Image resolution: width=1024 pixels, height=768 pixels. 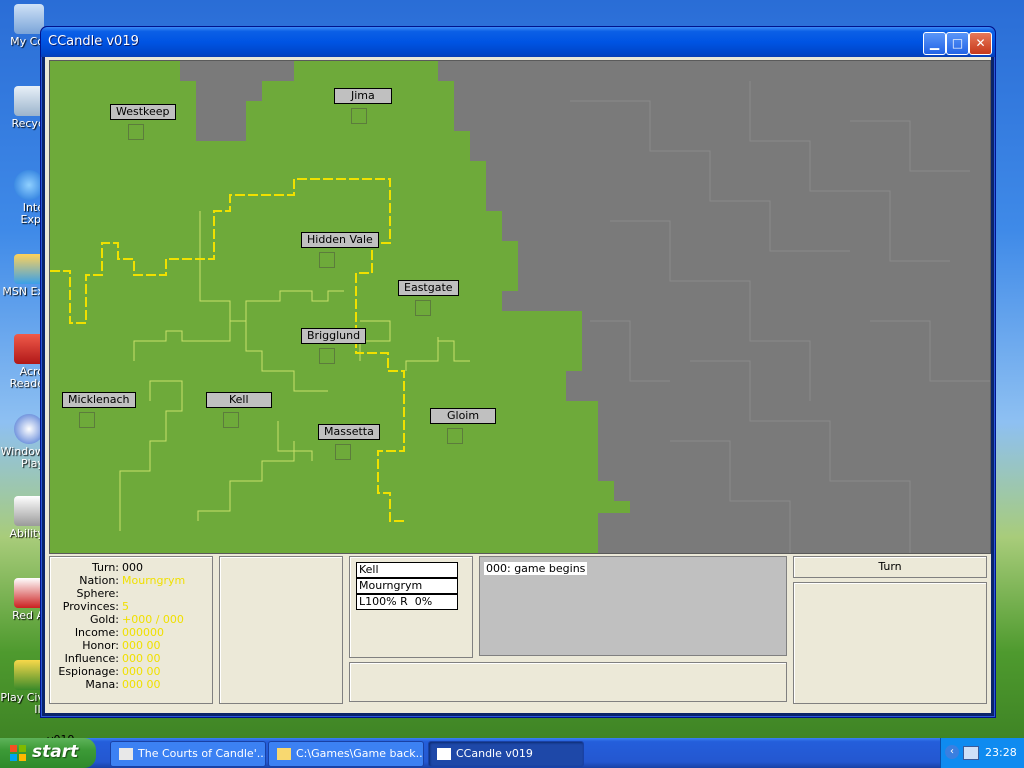 What do you see at coordinates (141, 658) in the screenshot?
I see `influence-value: 000 00` at bounding box center [141, 658].